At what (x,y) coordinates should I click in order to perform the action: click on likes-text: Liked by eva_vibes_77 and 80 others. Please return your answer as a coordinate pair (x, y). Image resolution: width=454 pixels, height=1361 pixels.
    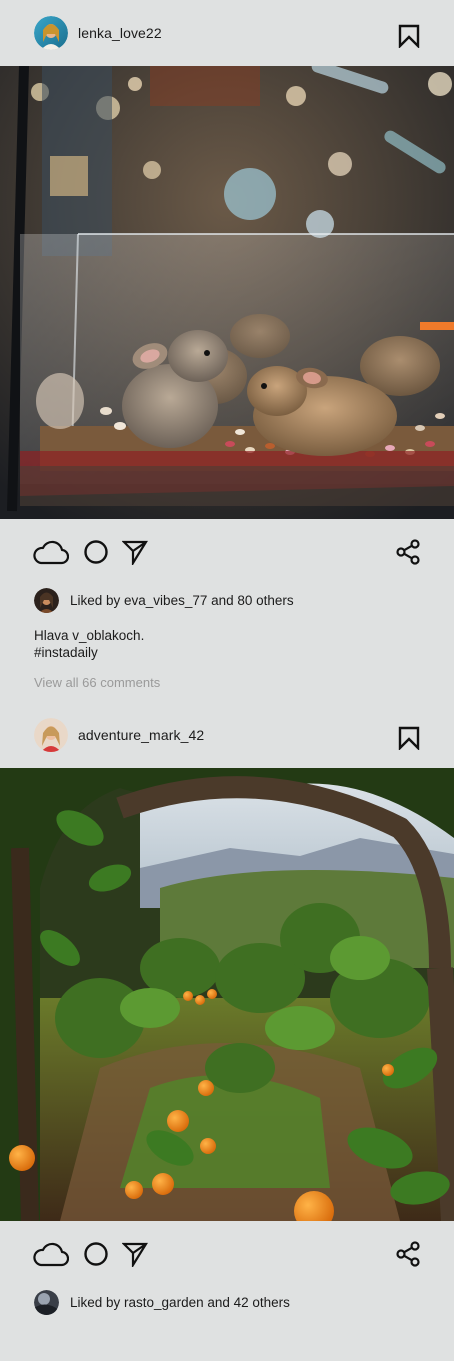
    Looking at the image, I should click on (182, 600).